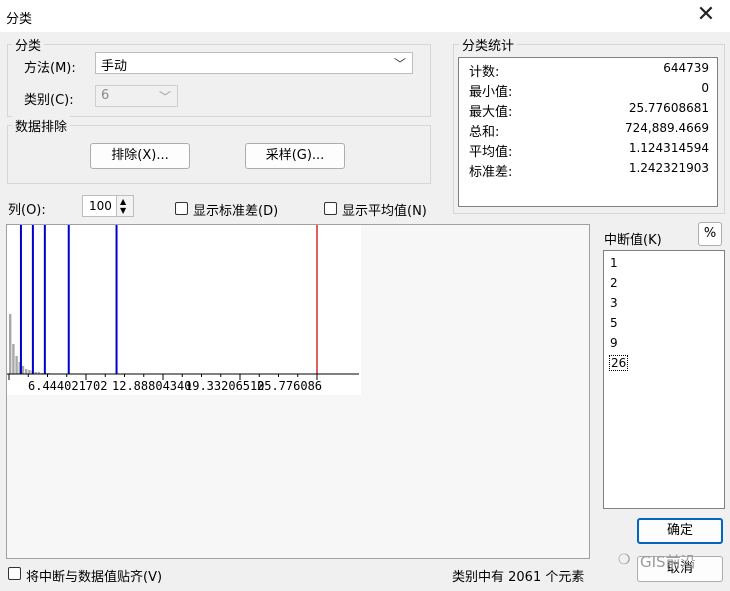  I want to click on stat-label: 总和:, so click(484, 132).